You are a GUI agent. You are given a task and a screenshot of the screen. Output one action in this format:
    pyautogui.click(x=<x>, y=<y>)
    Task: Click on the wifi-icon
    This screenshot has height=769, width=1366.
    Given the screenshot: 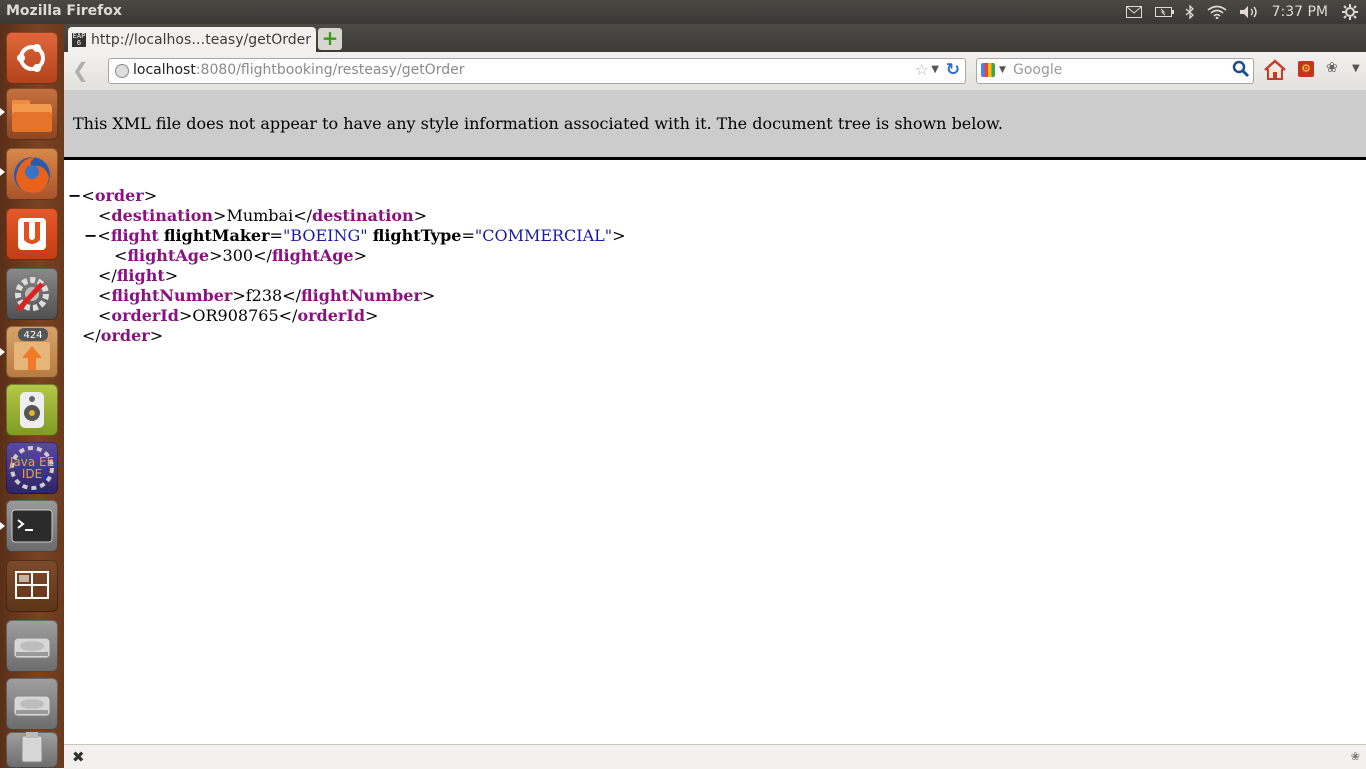 What is the action you would take?
    pyautogui.click(x=1217, y=12)
    